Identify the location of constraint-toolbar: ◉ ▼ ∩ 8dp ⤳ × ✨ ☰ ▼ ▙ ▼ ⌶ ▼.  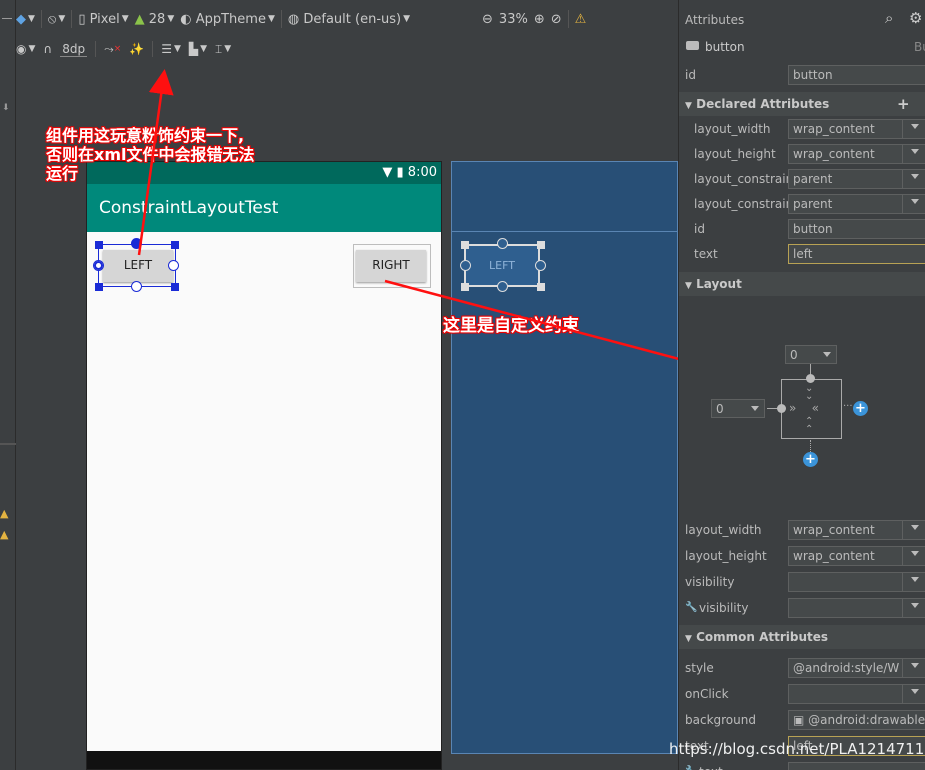
(123, 49).